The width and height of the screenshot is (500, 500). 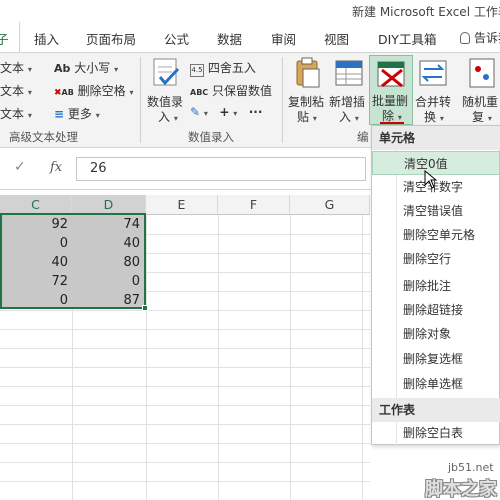 What do you see at coordinates (56, 167) in the screenshot?
I see `fx-icon: fx` at bounding box center [56, 167].